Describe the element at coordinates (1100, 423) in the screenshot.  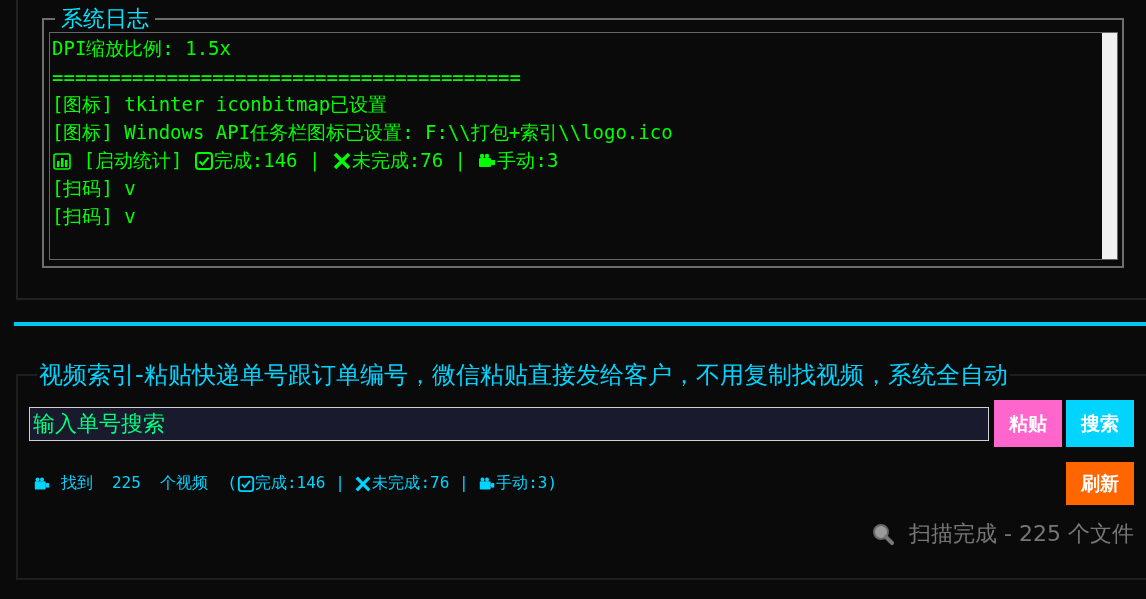
I see `search-button: 搜索` at that location.